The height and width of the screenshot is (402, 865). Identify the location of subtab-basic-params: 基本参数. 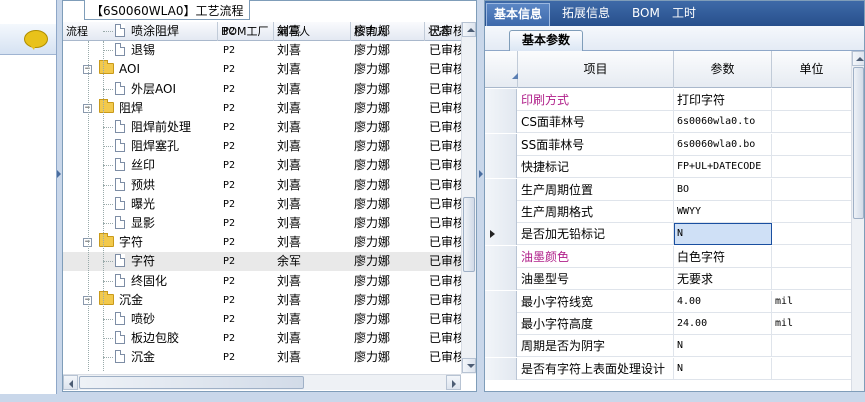
(546, 40).